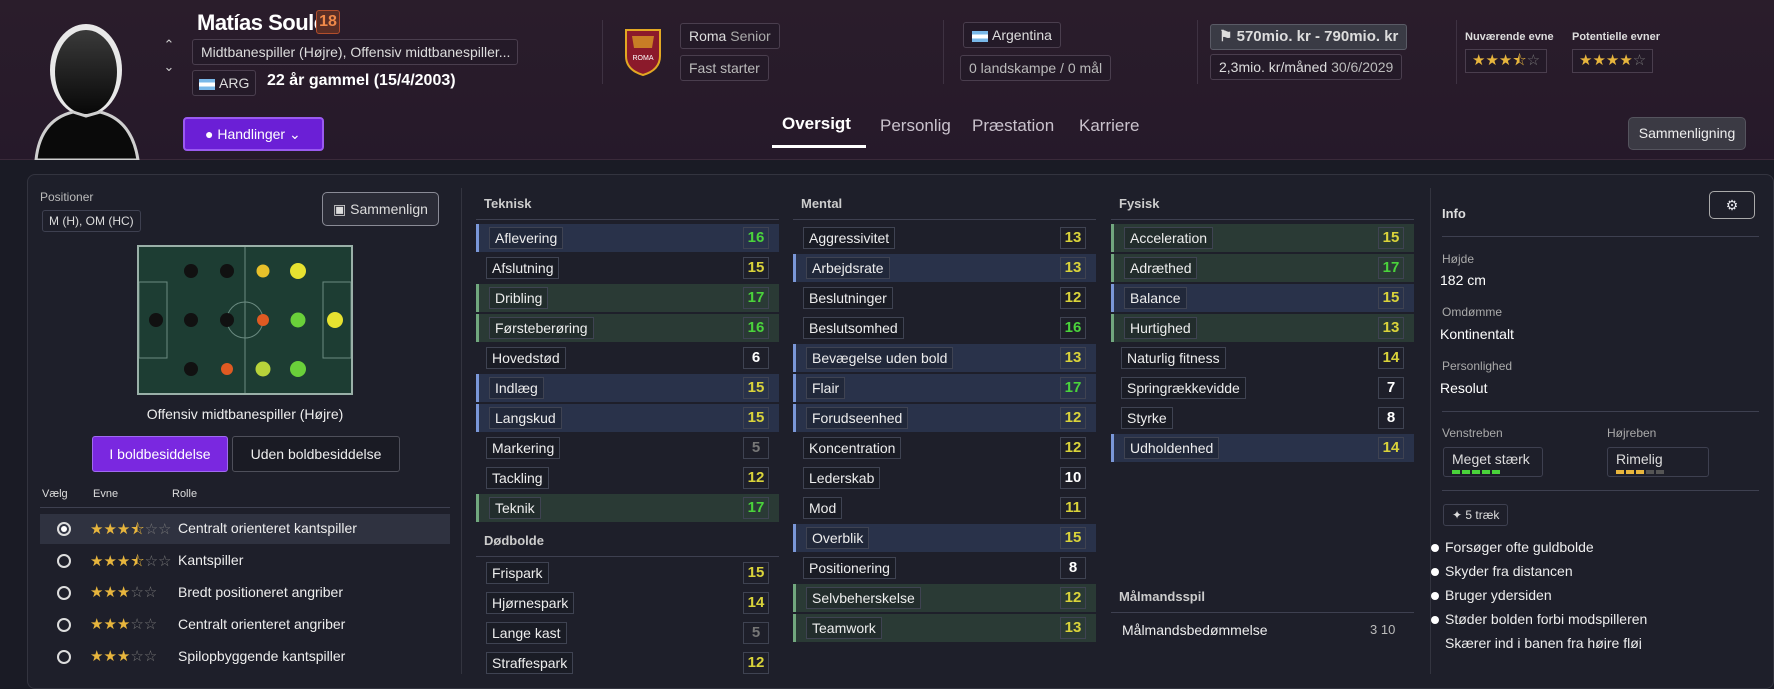 This screenshot has width=1774, height=689. Describe the element at coordinates (209, 134) in the screenshot. I see `person-icon: ●` at that location.